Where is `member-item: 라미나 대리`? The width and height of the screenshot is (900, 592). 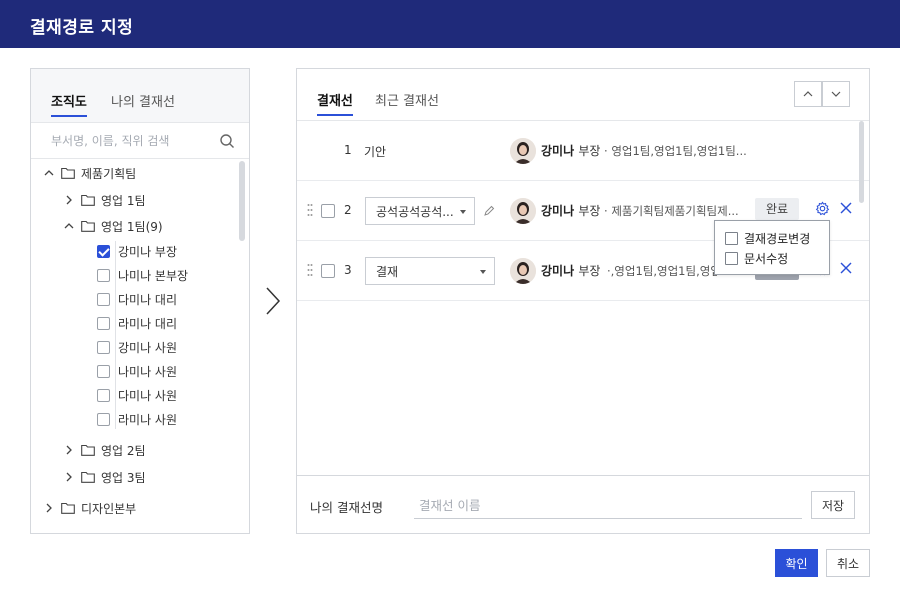 member-item: 라미나 대리 is located at coordinates (137, 323).